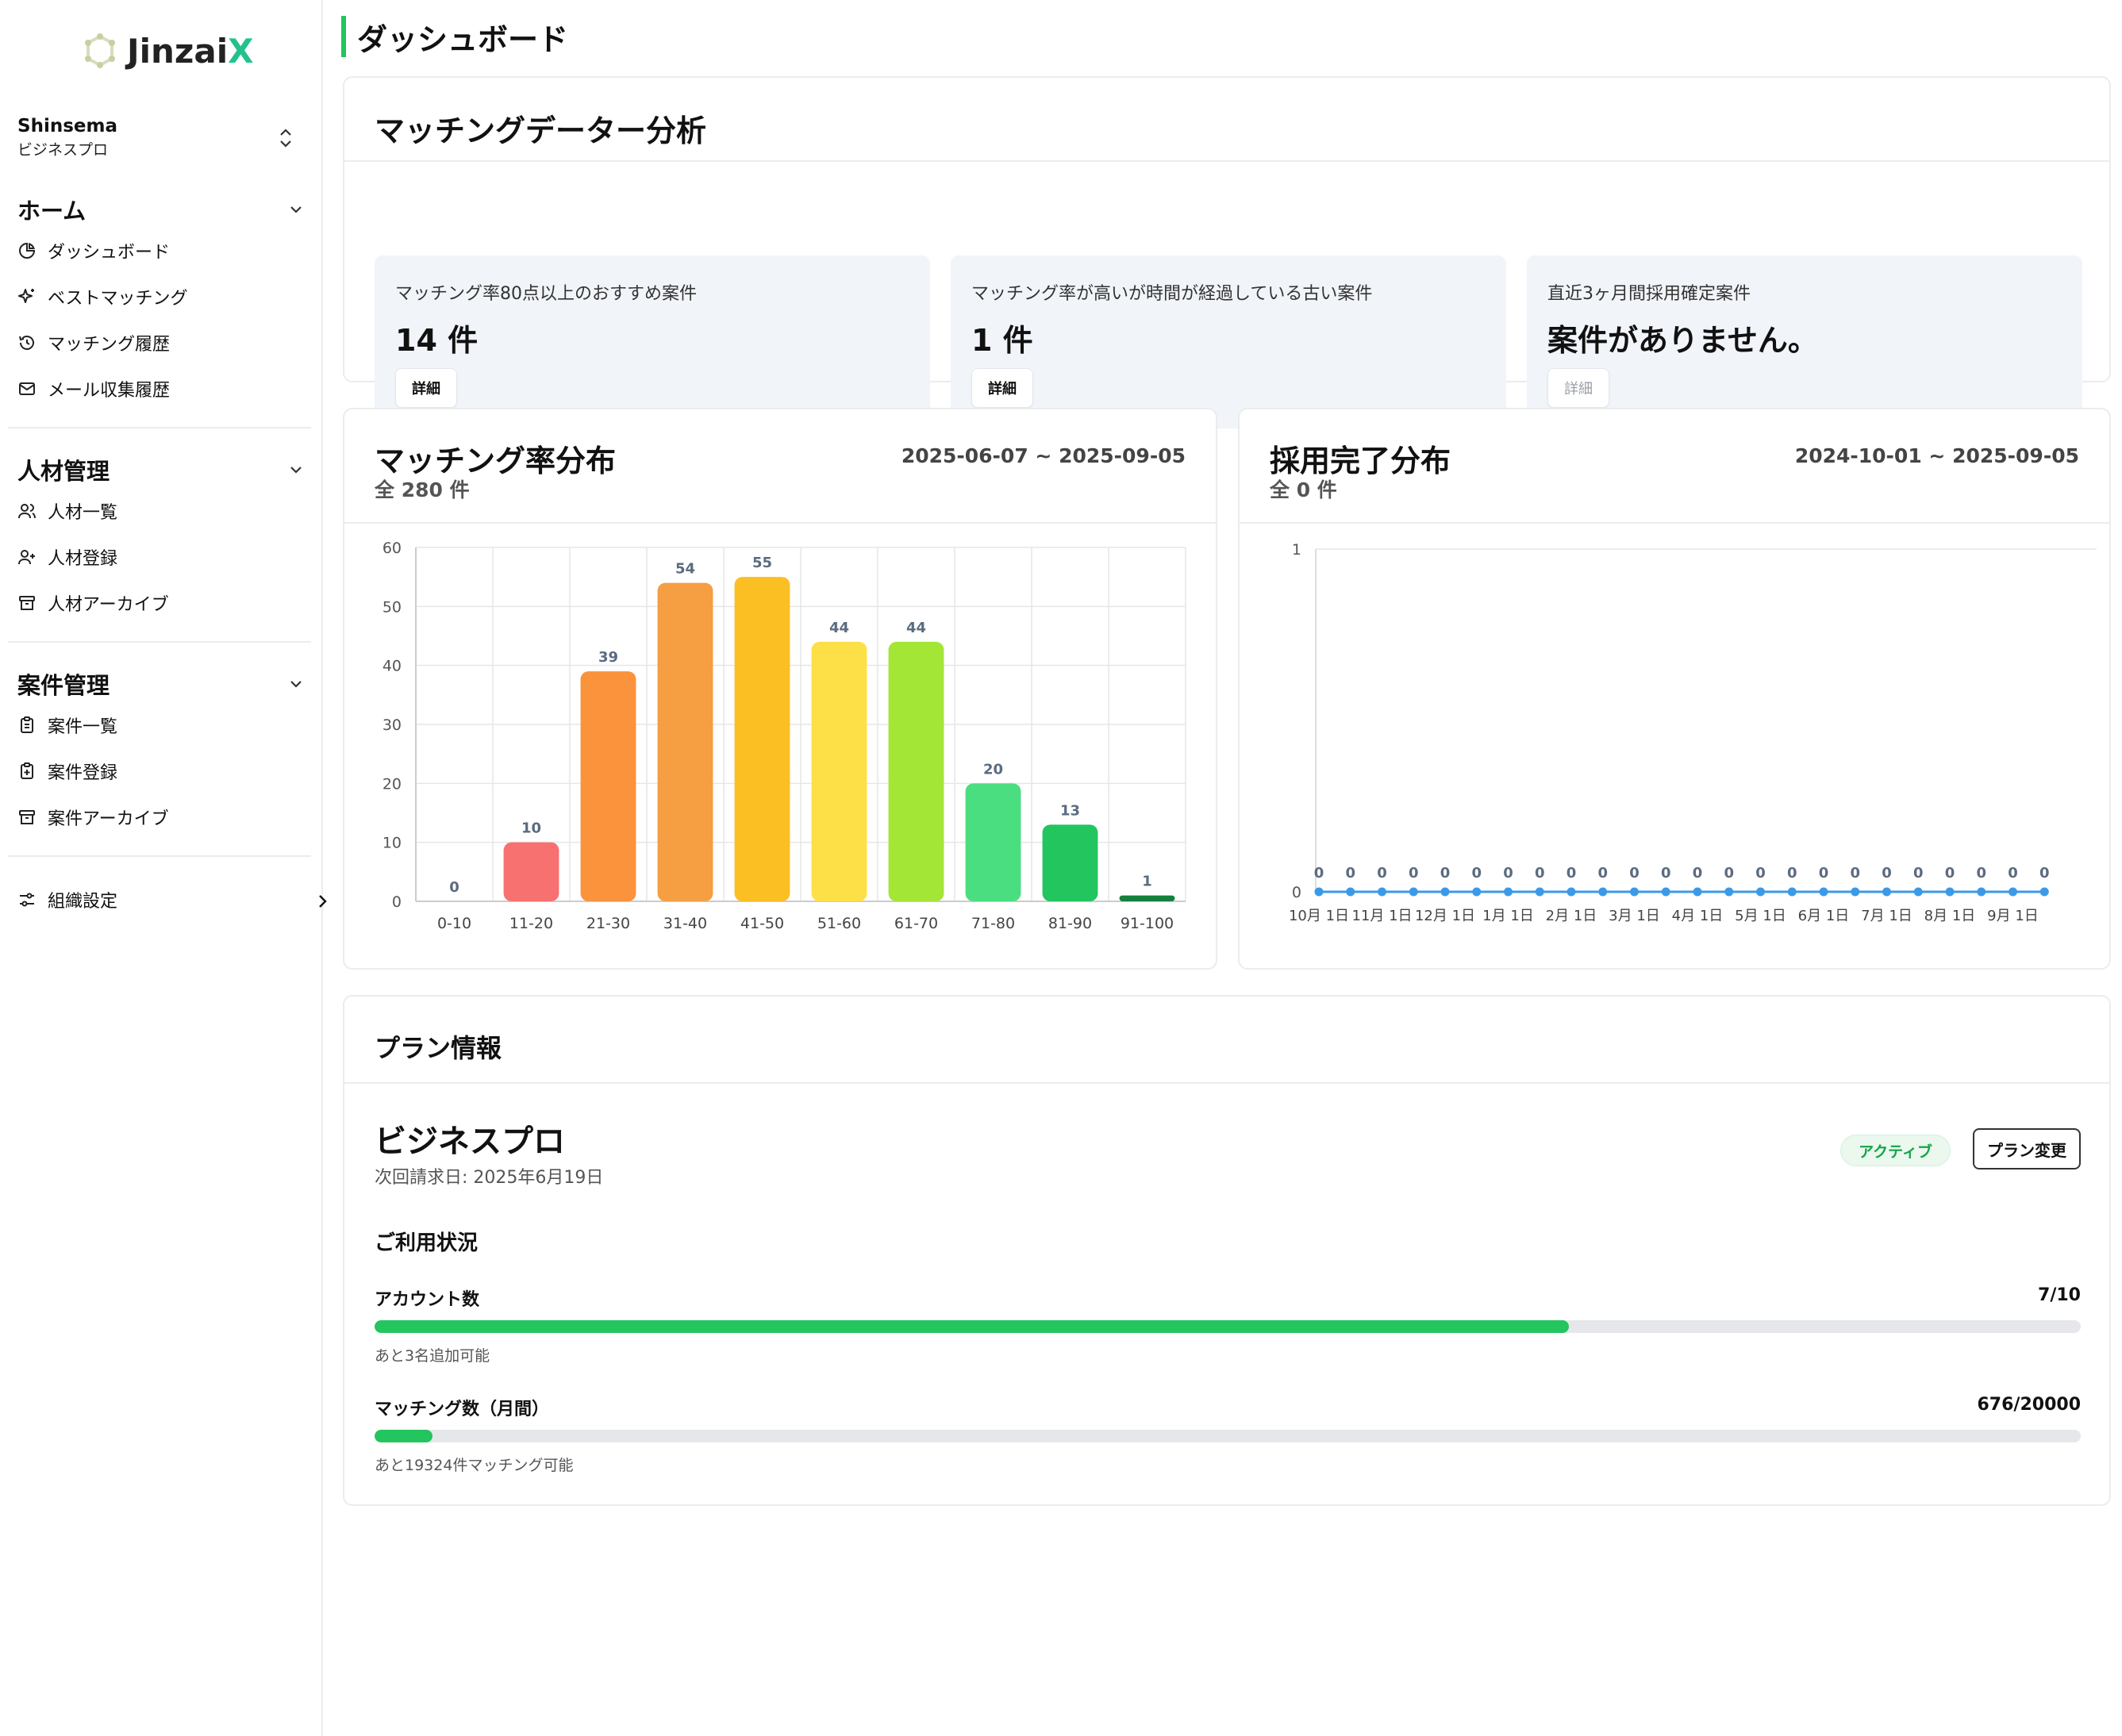 The image size is (2122, 1736). I want to click on clipboard-plus-icon, so click(27, 770).